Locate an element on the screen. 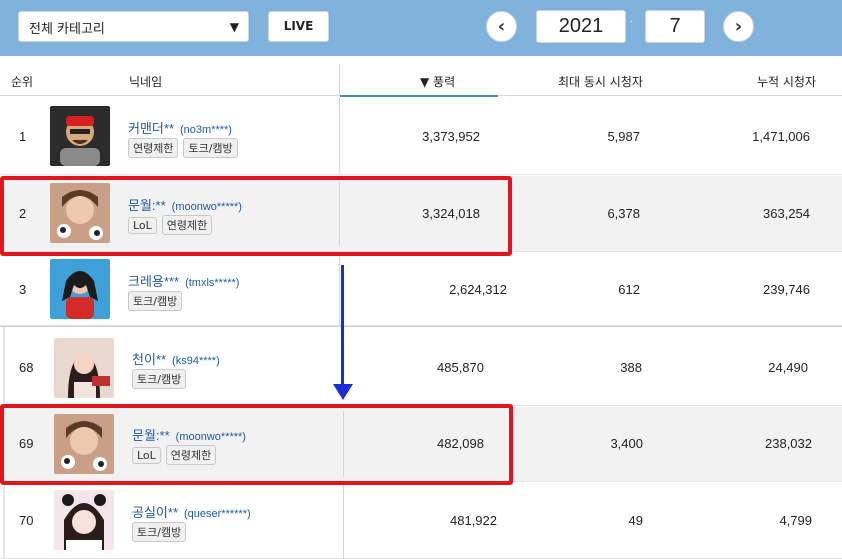  column-power-sort: ▼ 풍력 is located at coordinates (437, 81).